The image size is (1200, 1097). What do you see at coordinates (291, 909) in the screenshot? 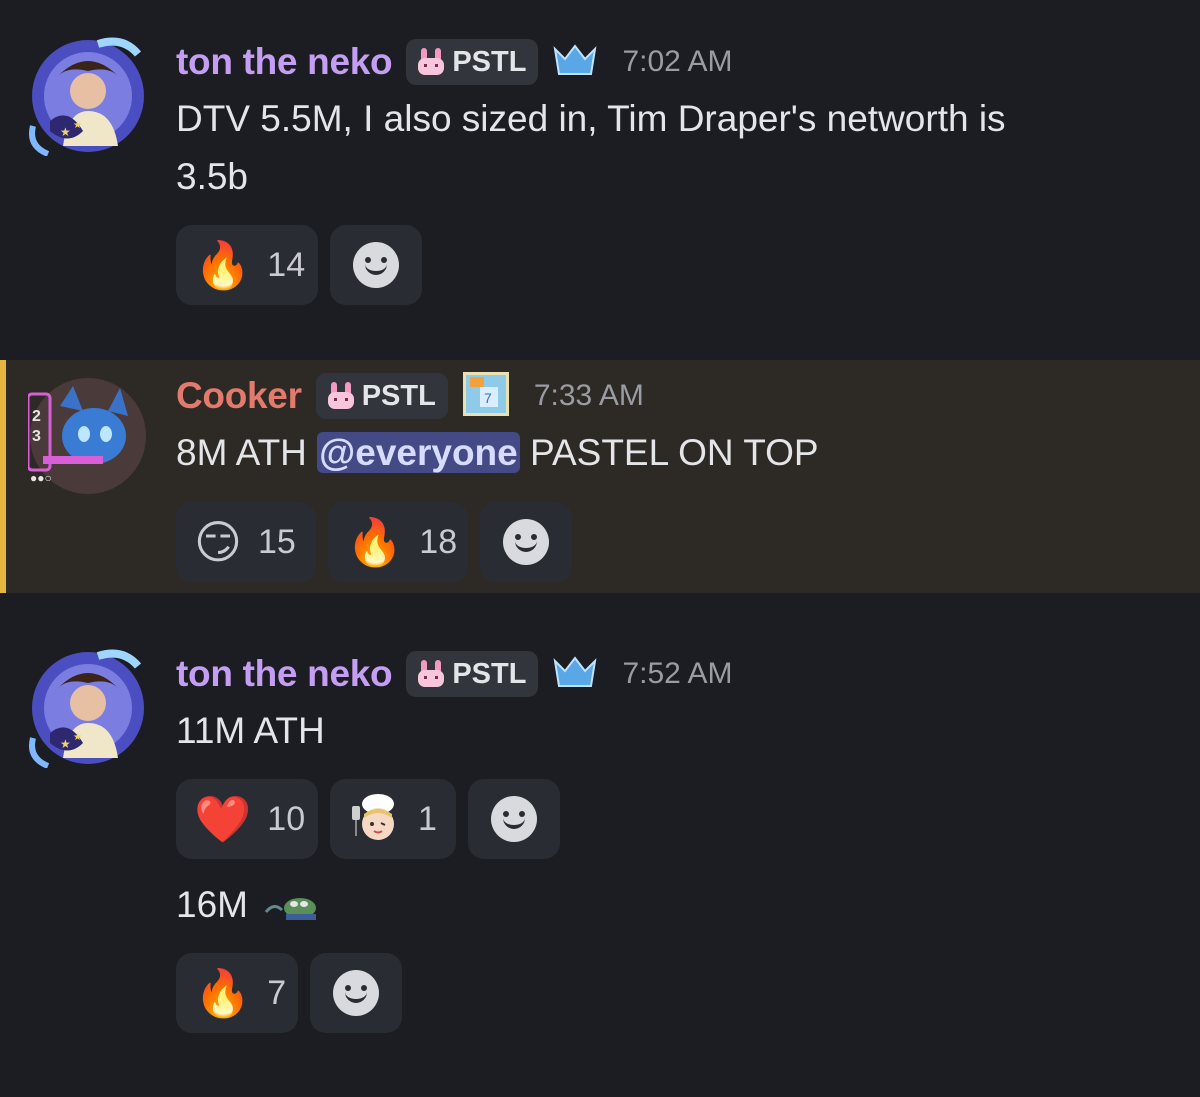
I see `pepe-swim-custom-emoji-icon` at bounding box center [291, 909].